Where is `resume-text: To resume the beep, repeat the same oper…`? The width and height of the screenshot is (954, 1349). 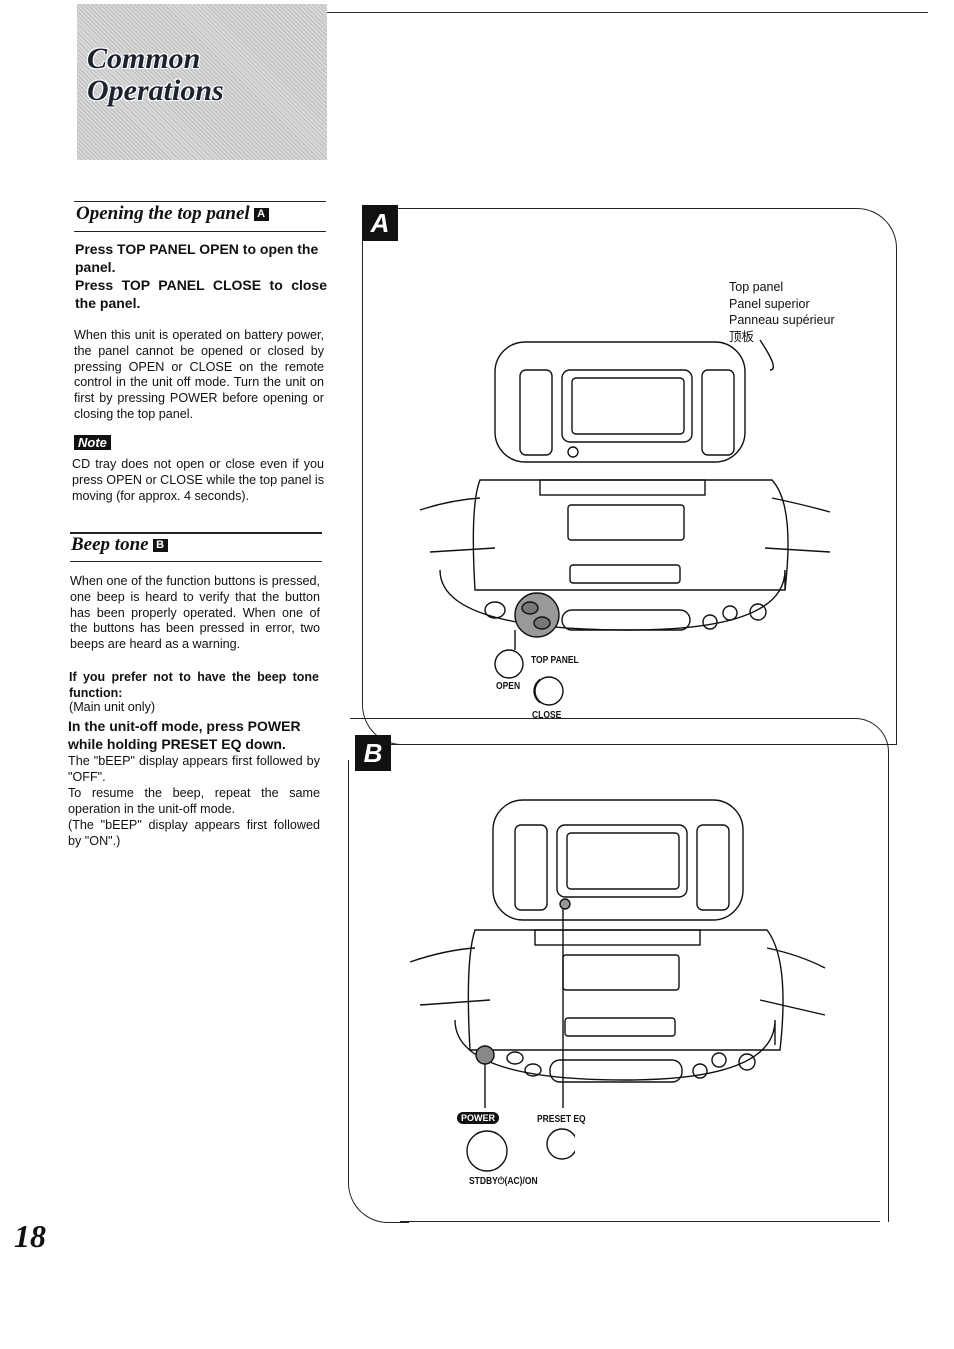 resume-text: To resume the beep, repeat the same oper… is located at coordinates (194, 801).